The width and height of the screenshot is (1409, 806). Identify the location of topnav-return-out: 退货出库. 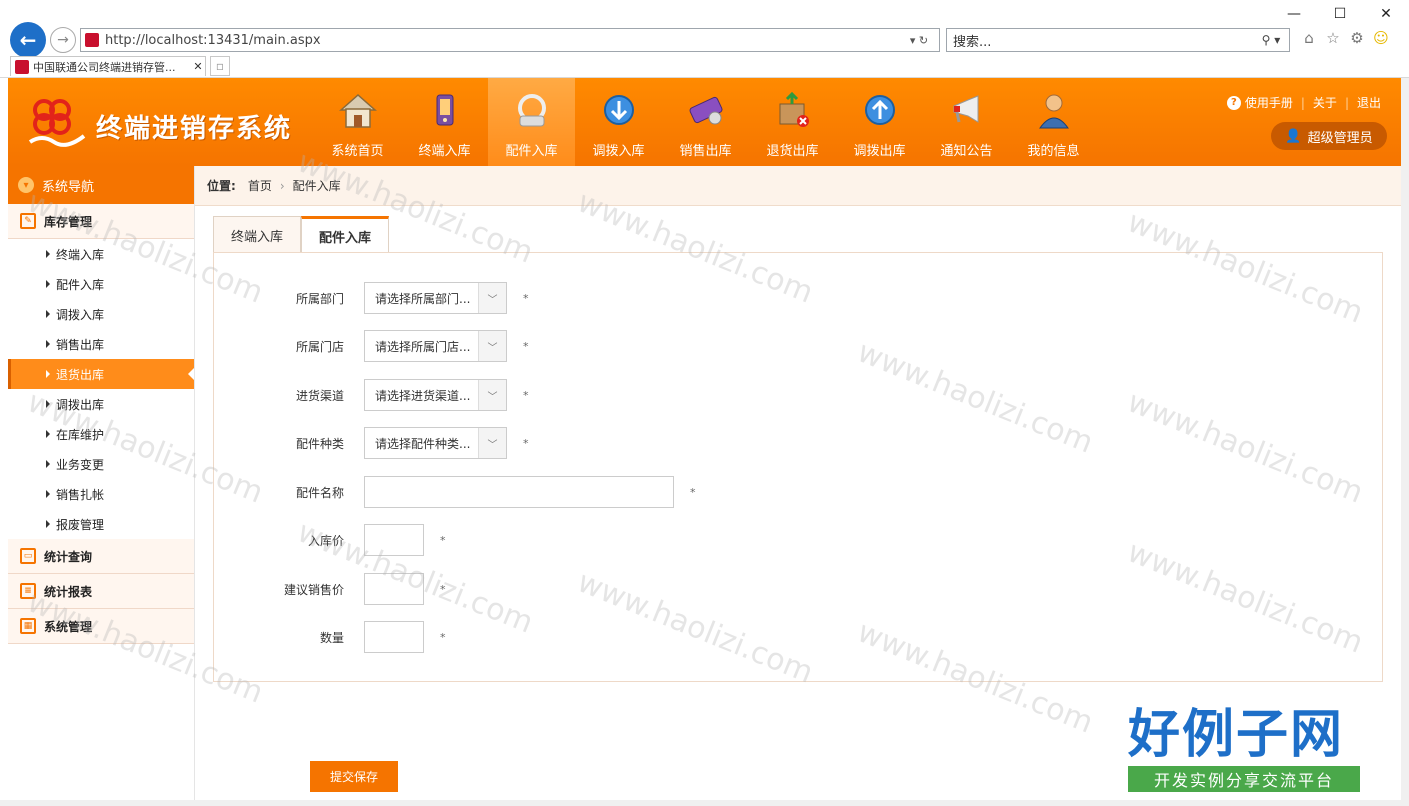
(792, 122).